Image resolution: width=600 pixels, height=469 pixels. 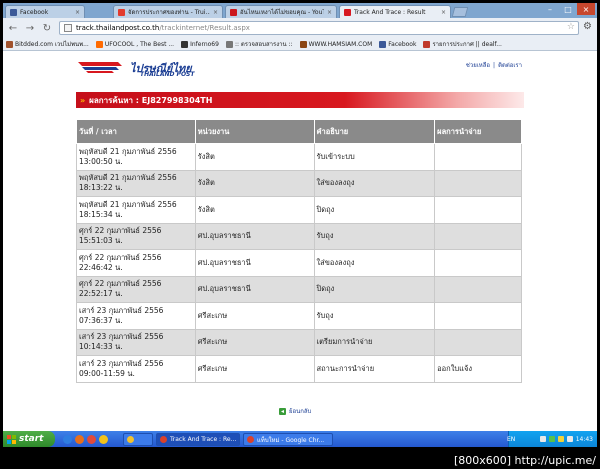 I want to click on help-link: ช่วยเหลือ, so click(x=478, y=65).